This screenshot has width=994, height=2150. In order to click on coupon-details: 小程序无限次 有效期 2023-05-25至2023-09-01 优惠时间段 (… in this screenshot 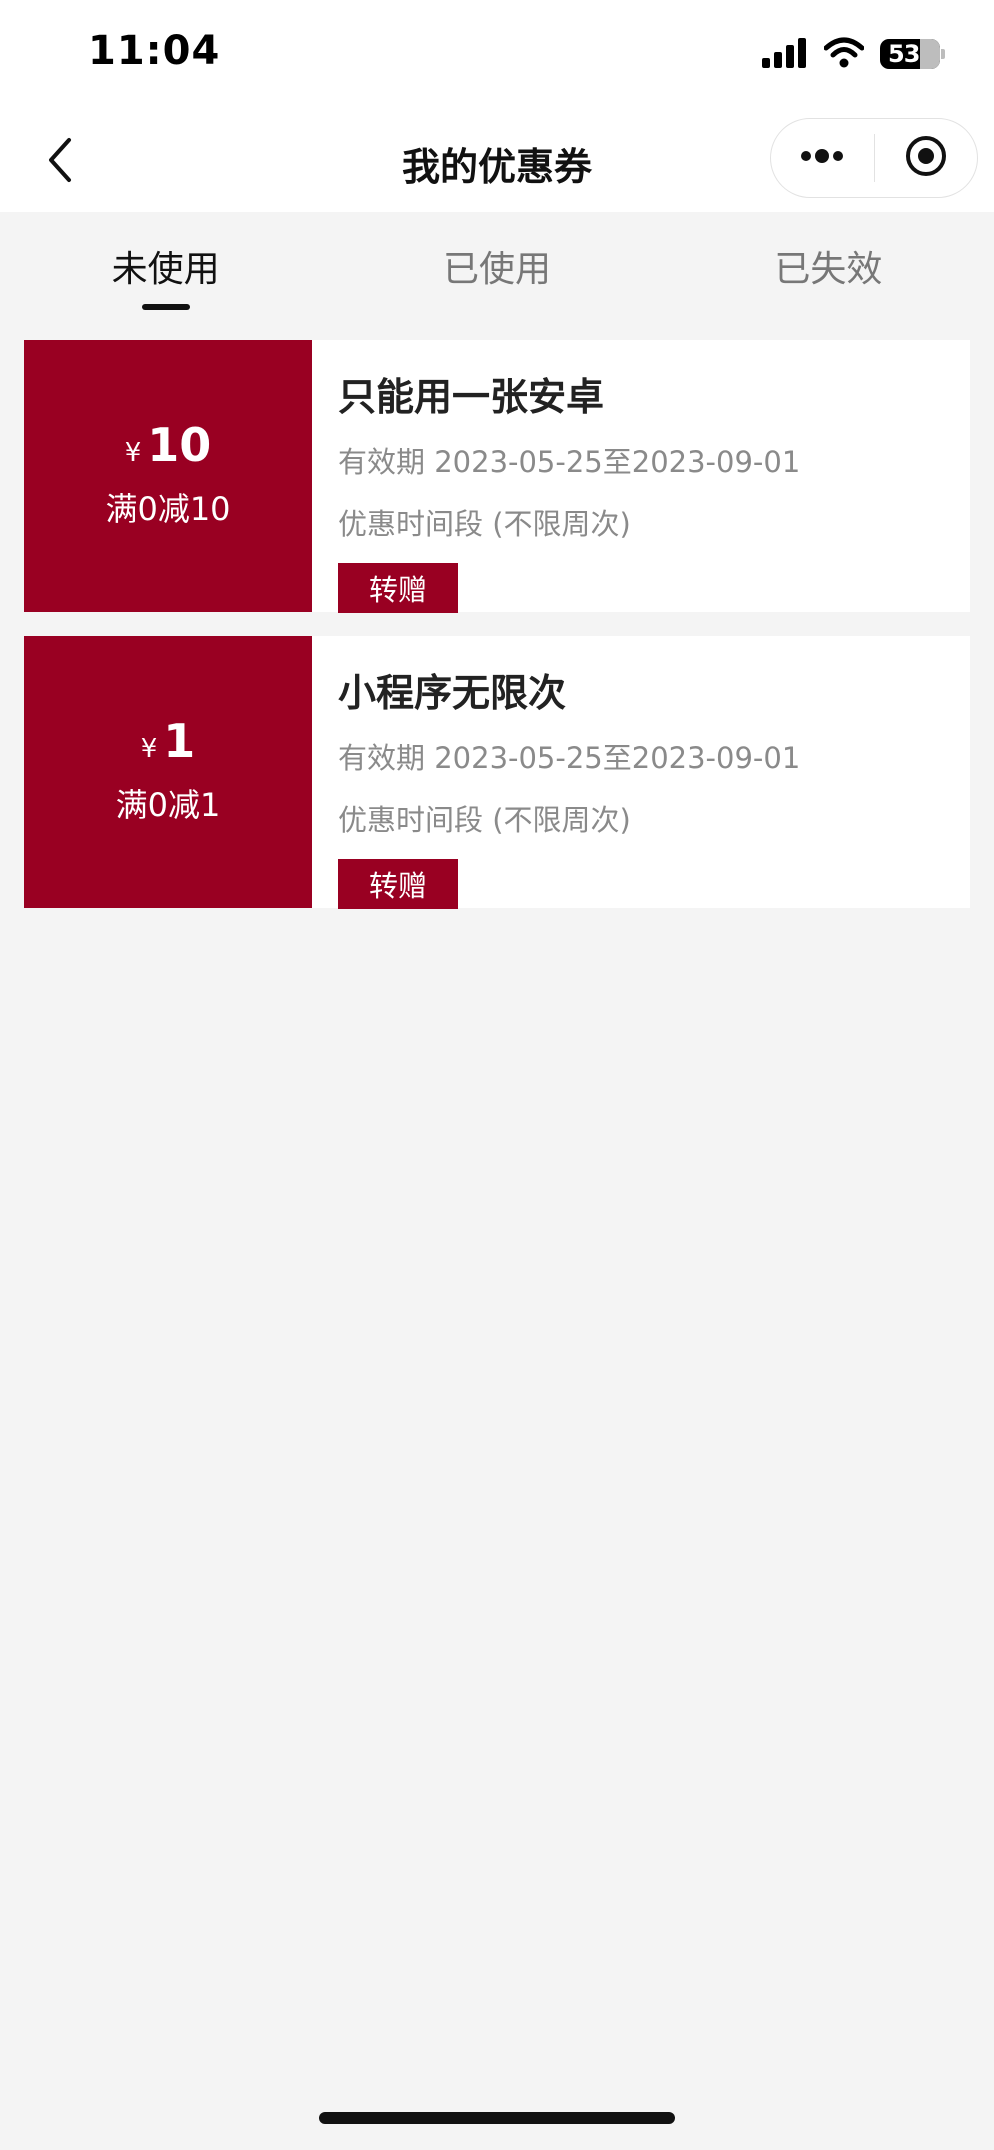, I will do `click(641, 772)`.